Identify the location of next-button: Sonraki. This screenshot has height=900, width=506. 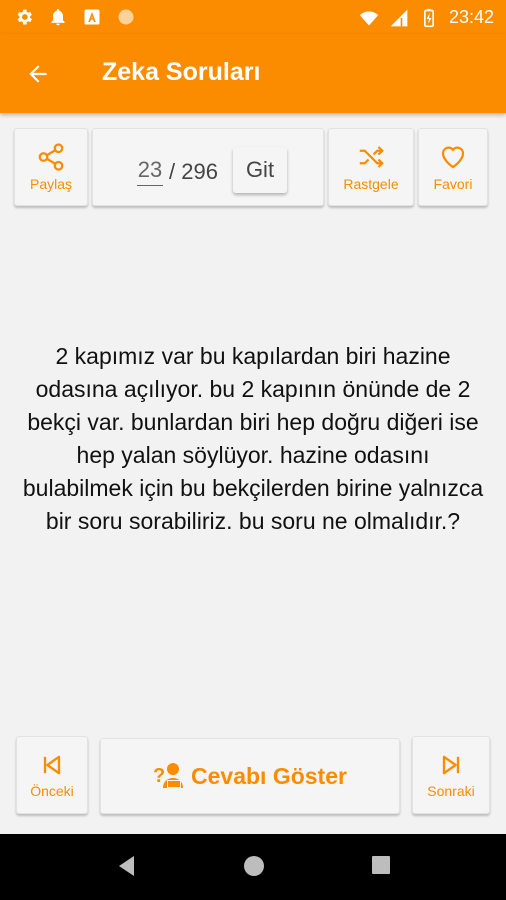
(451, 775).